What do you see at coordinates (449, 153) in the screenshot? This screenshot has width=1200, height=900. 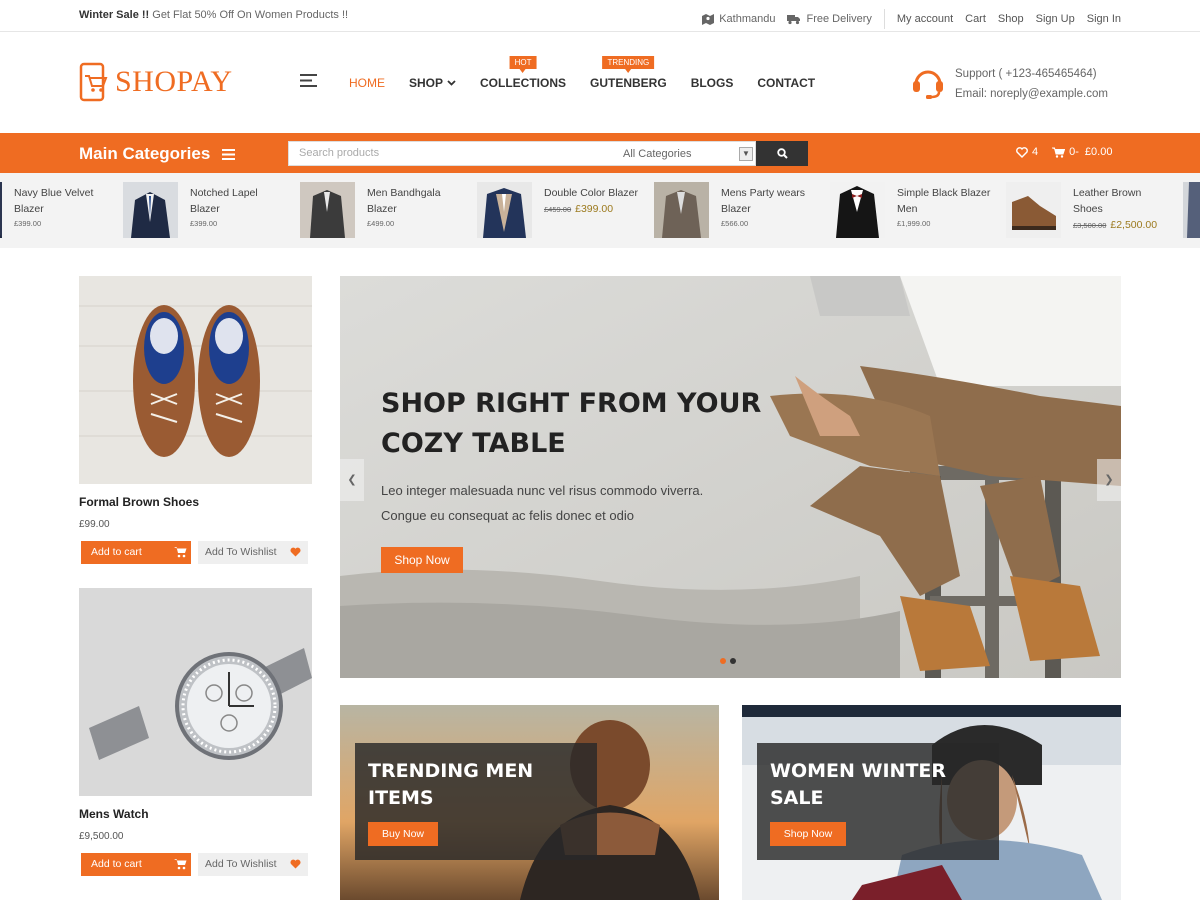 I see `search-input` at bounding box center [449, 153].